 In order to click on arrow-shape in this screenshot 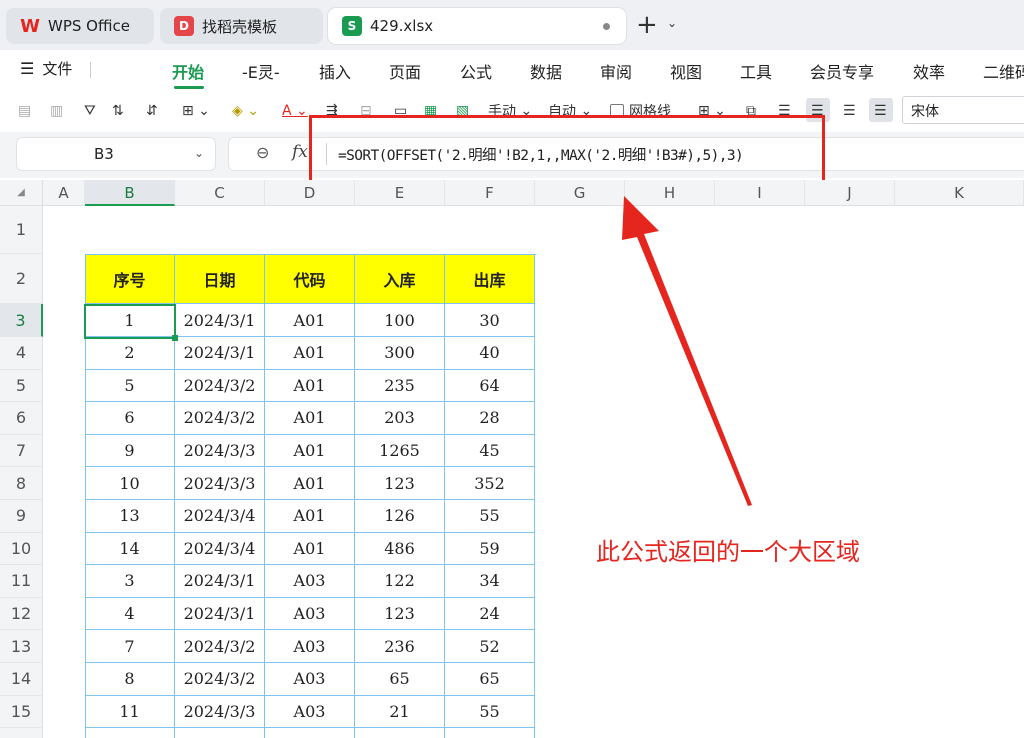, I will do `click(687, 351)`.